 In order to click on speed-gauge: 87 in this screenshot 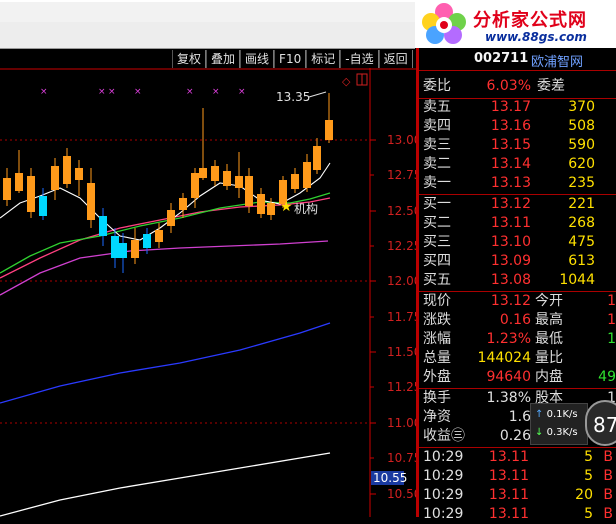, I will do `click(600, 423)`.